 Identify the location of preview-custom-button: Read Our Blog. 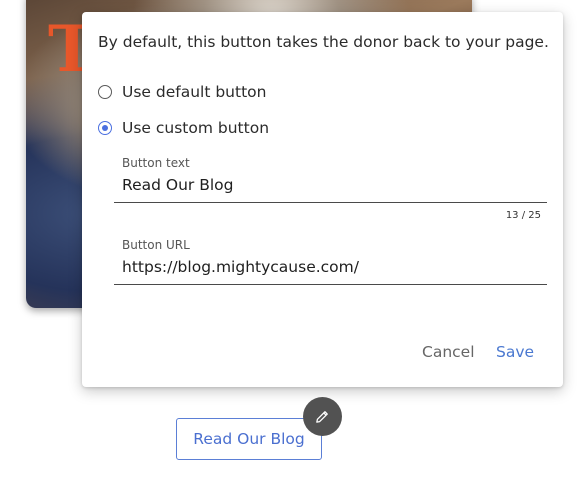
(249, 439).